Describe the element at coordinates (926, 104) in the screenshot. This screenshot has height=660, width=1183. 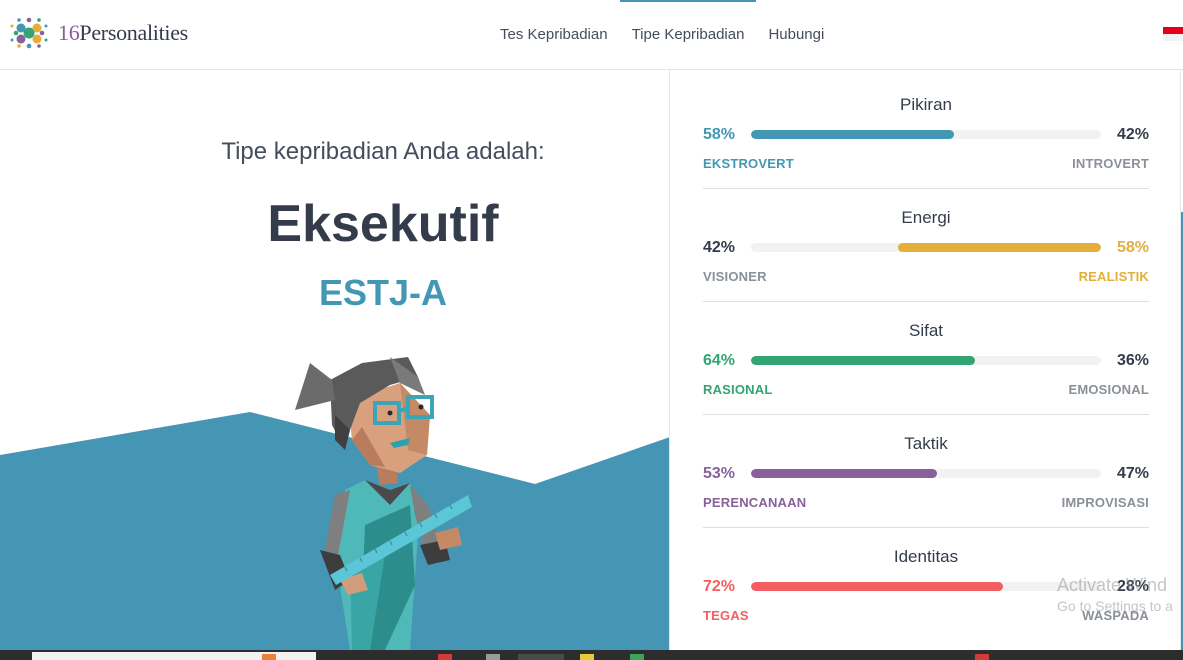
I see `trait-title: Pikiran` at that location.